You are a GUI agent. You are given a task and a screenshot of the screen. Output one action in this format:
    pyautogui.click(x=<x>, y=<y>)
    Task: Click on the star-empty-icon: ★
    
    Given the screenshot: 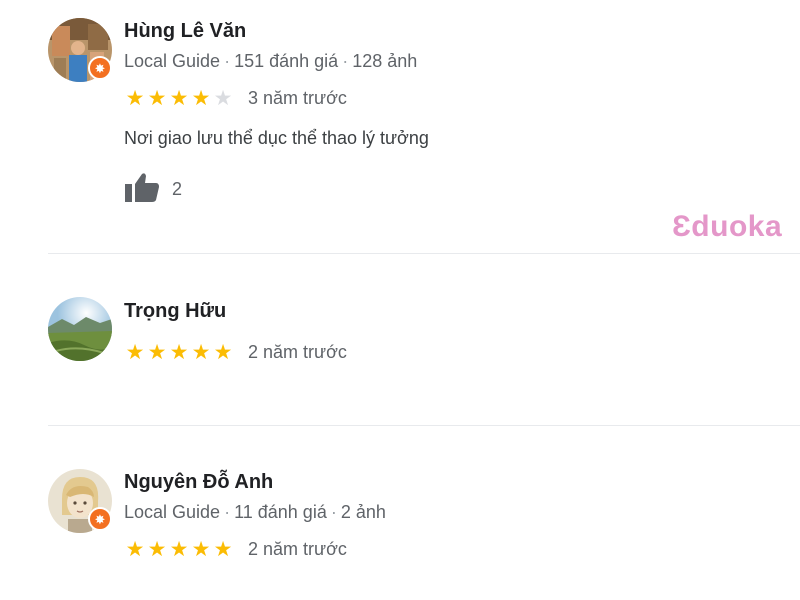 What is the action you would take?
    pyautogui.click(x=223, y=98)
    